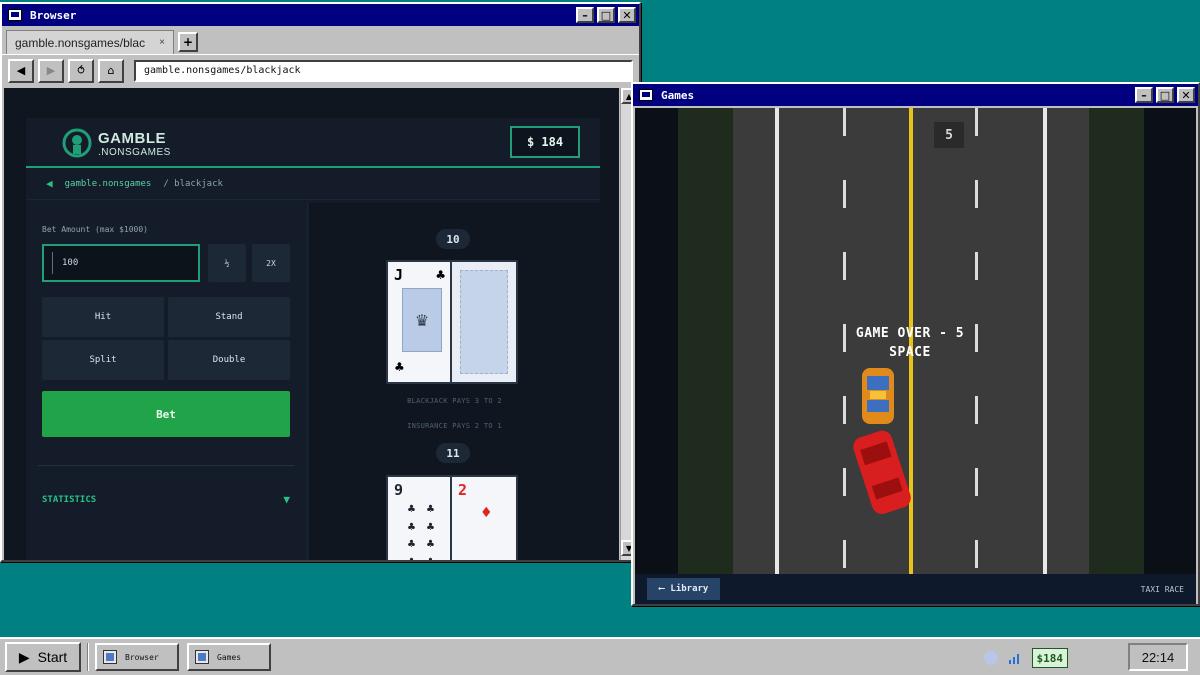  I want to click on games-titlebar: Games – □ ✕, so click(915, 95).